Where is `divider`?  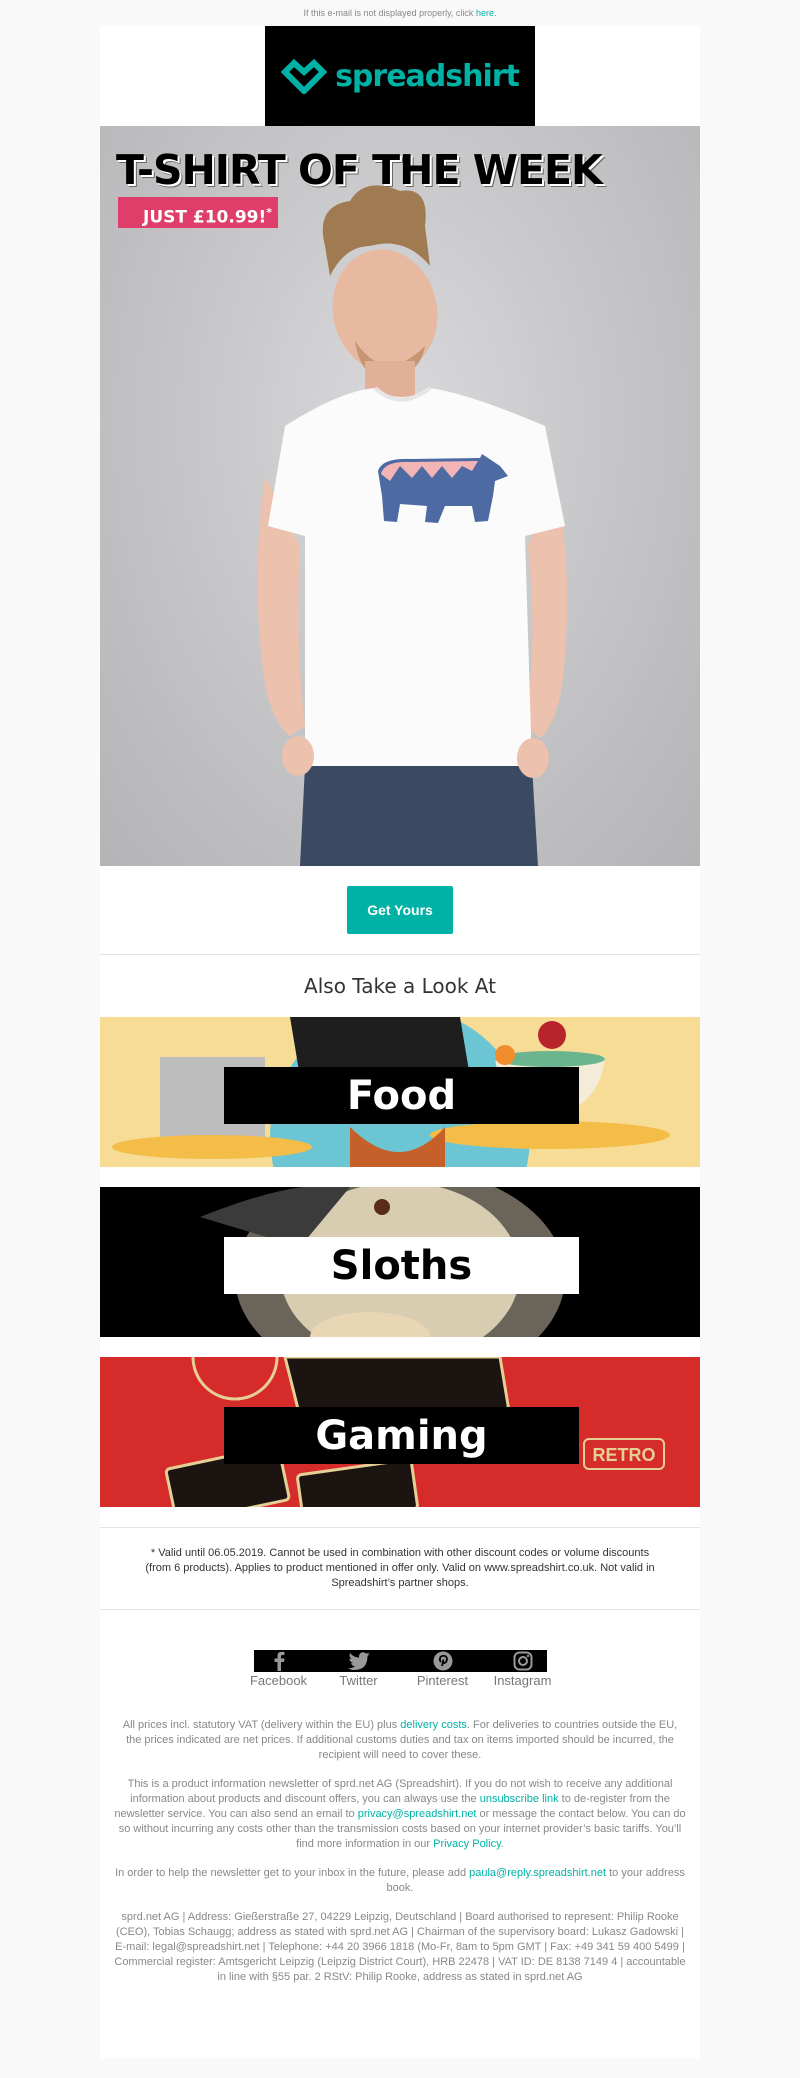
divider is located at coordinates (400, 1609).